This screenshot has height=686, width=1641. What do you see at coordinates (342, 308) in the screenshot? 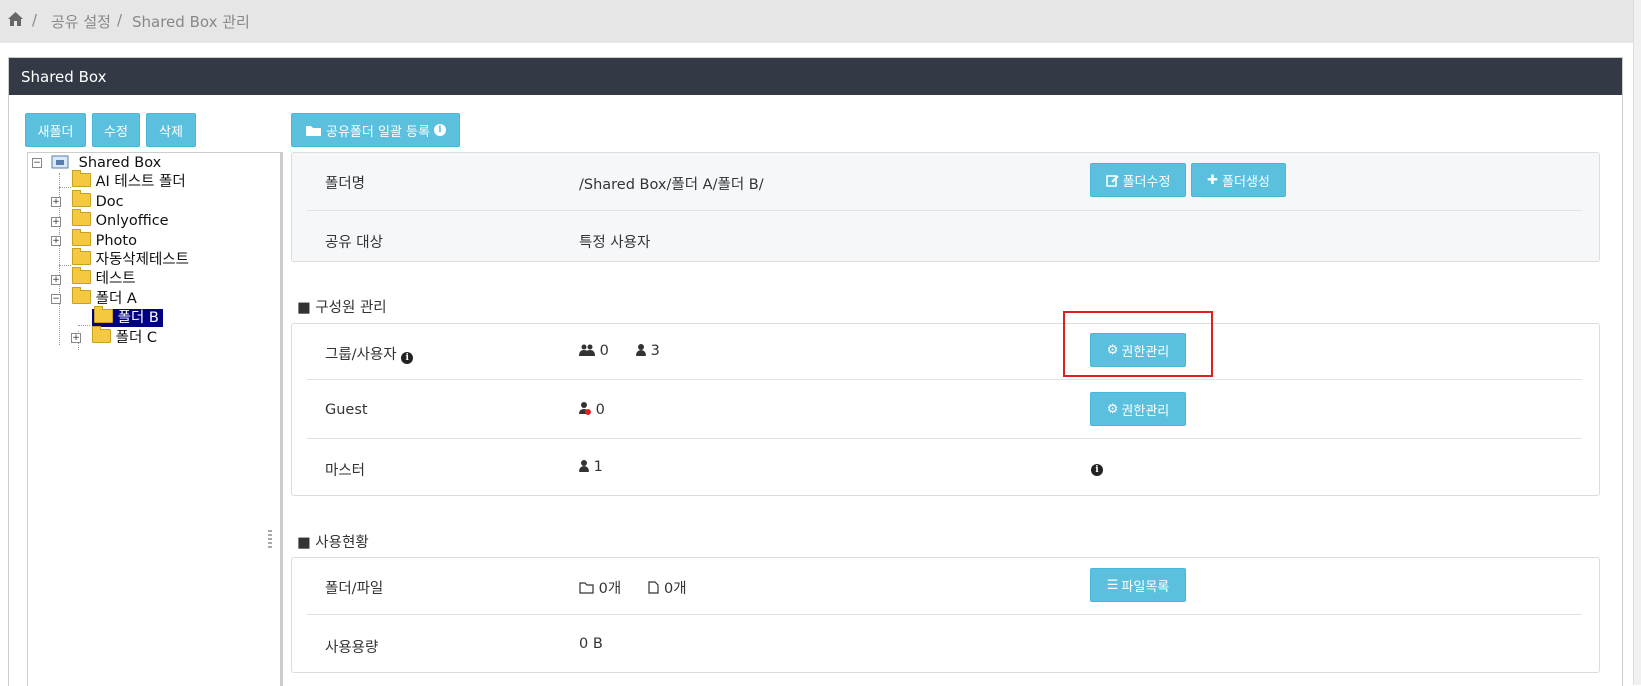
I see `members-section-title: ■ 구성원 관리` at bounding box center [342, 308].